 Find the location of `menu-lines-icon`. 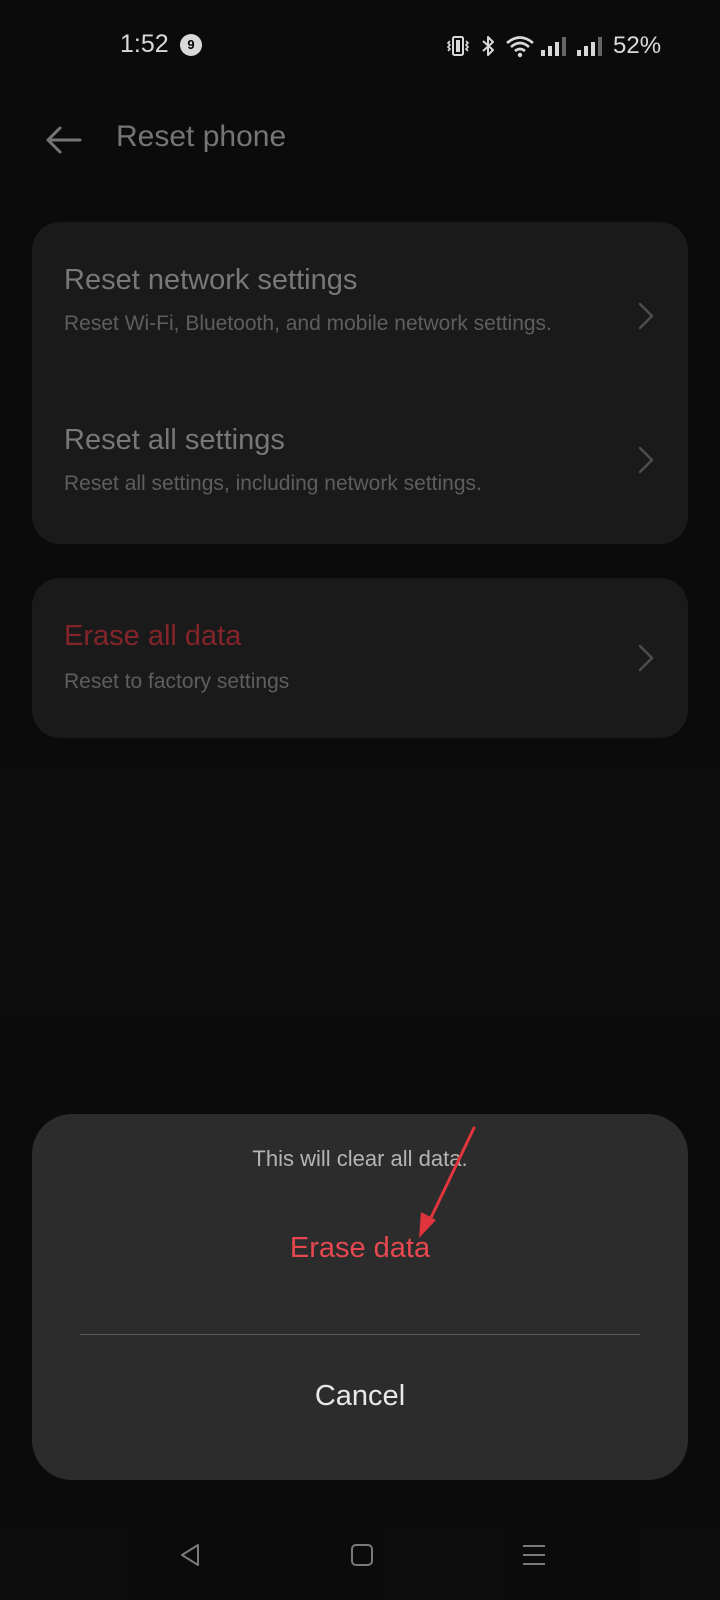

menu-lines-icon is located at coordinates (534, 1555).